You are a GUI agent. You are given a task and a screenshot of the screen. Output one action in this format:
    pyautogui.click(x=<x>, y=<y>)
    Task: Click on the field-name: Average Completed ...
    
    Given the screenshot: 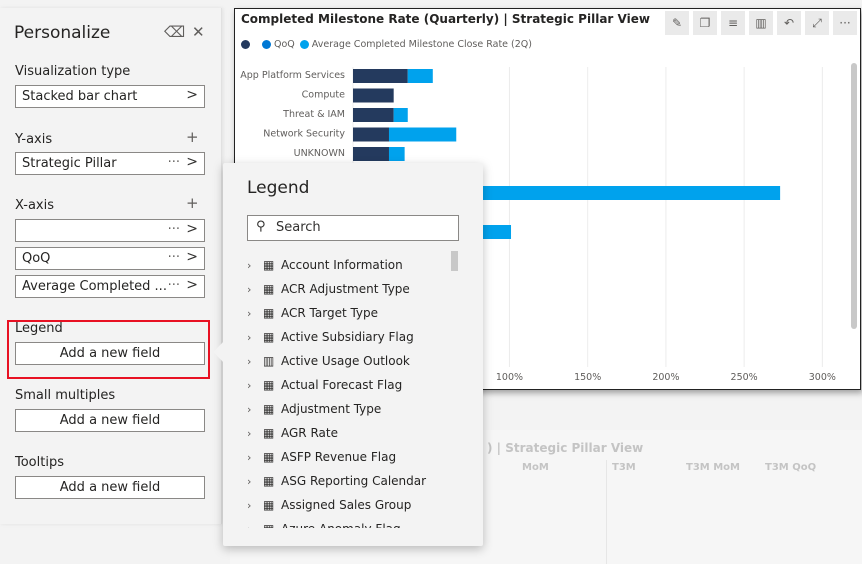 What is the action you would take?
    pyautogui.click(x=94, y=286)
    